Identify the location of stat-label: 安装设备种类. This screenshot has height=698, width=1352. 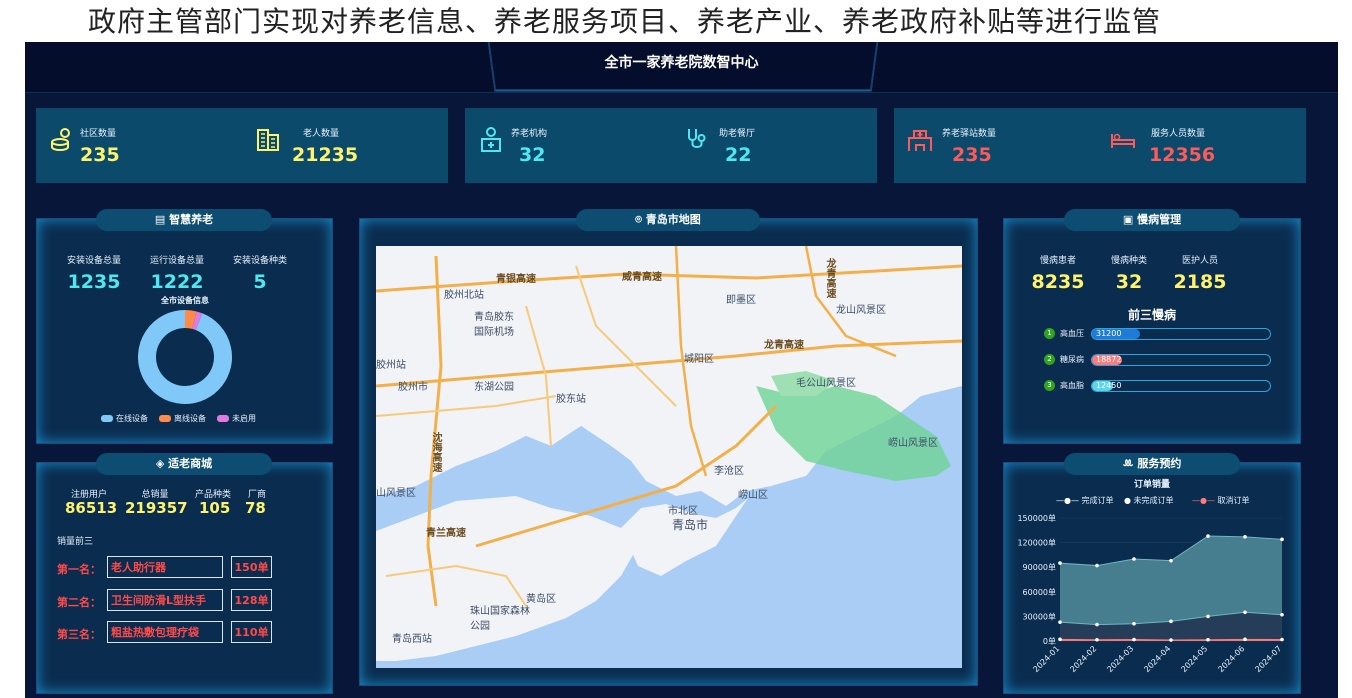
(259, 261).